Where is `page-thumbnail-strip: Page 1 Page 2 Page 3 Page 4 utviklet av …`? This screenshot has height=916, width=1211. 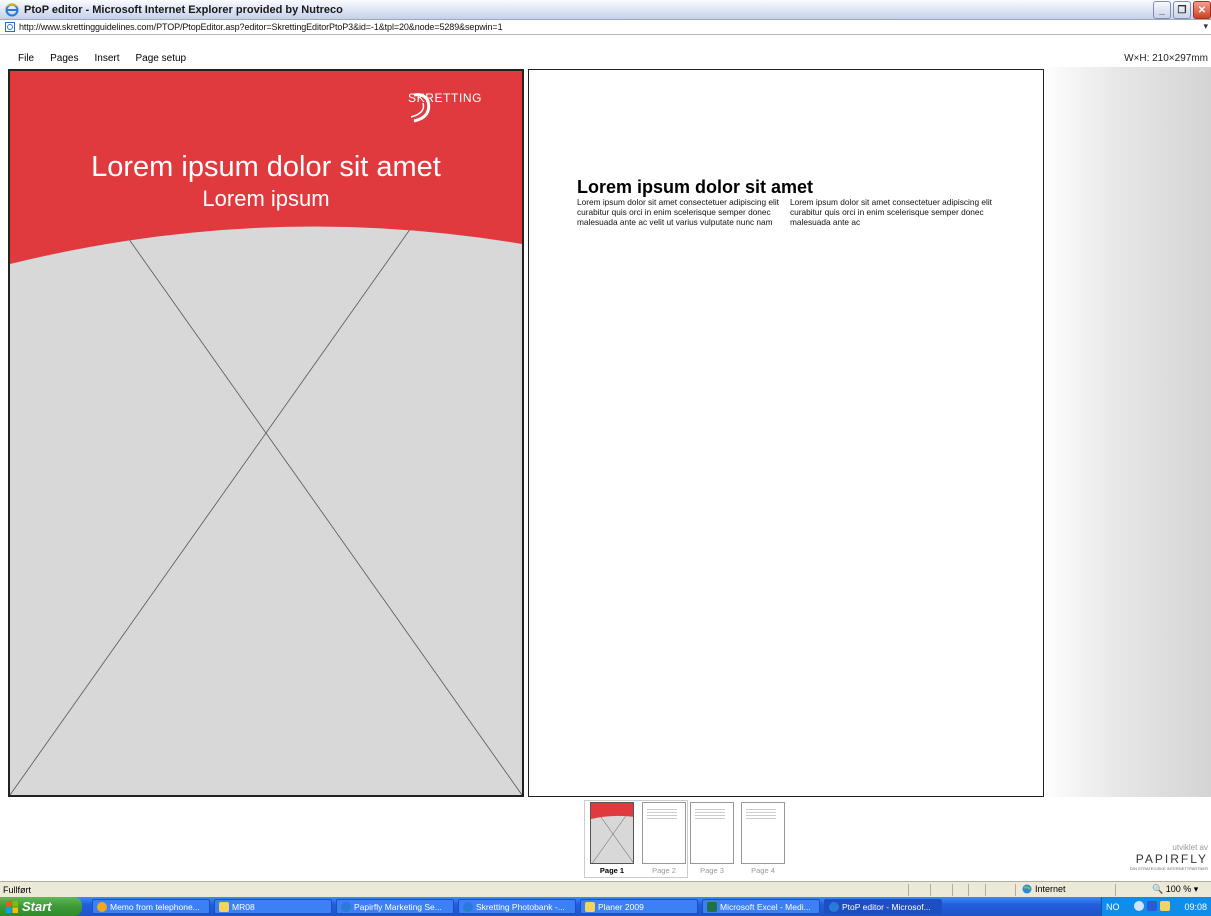 page-thumbnail-strip: Page 1 Page 2 Page 3 Page 4 utviklet av … is located at coordinates (605, 839).